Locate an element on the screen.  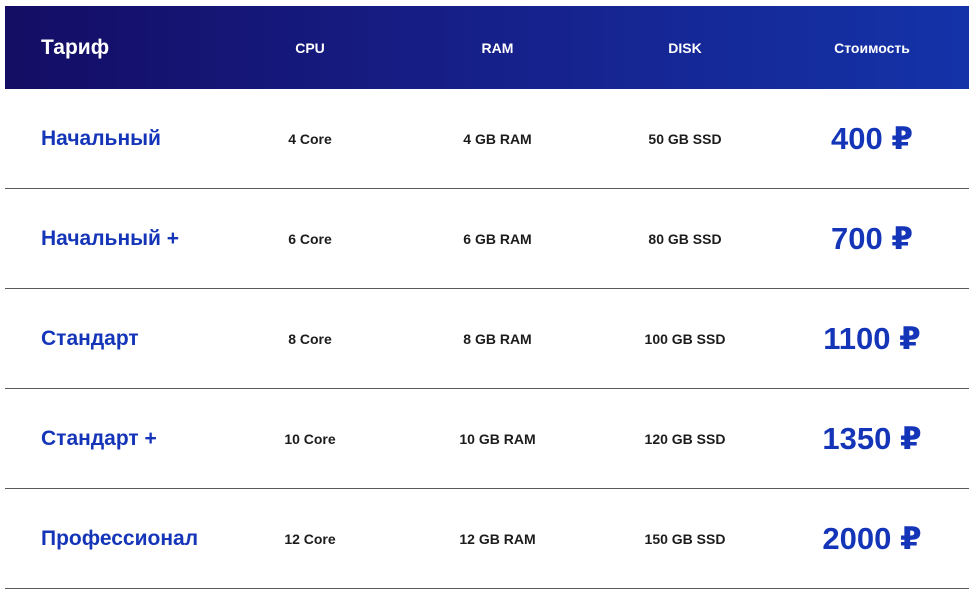
table-header: Тариф CPU RAM DISK Стоимость is located at coordinates (487, 47).